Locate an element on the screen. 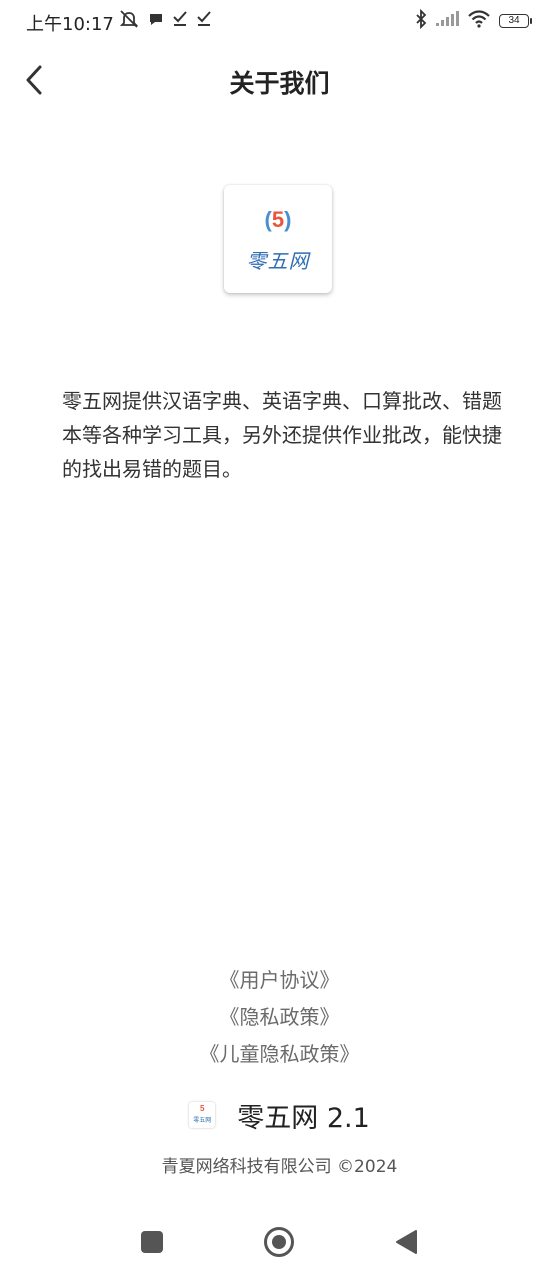 Image resolution: width=559 pixels, height=1280 pixels. policy-links: 《用户协议》 《隐私政策》 《儿童隐私政策》 is located at coordinates (279, 1017).